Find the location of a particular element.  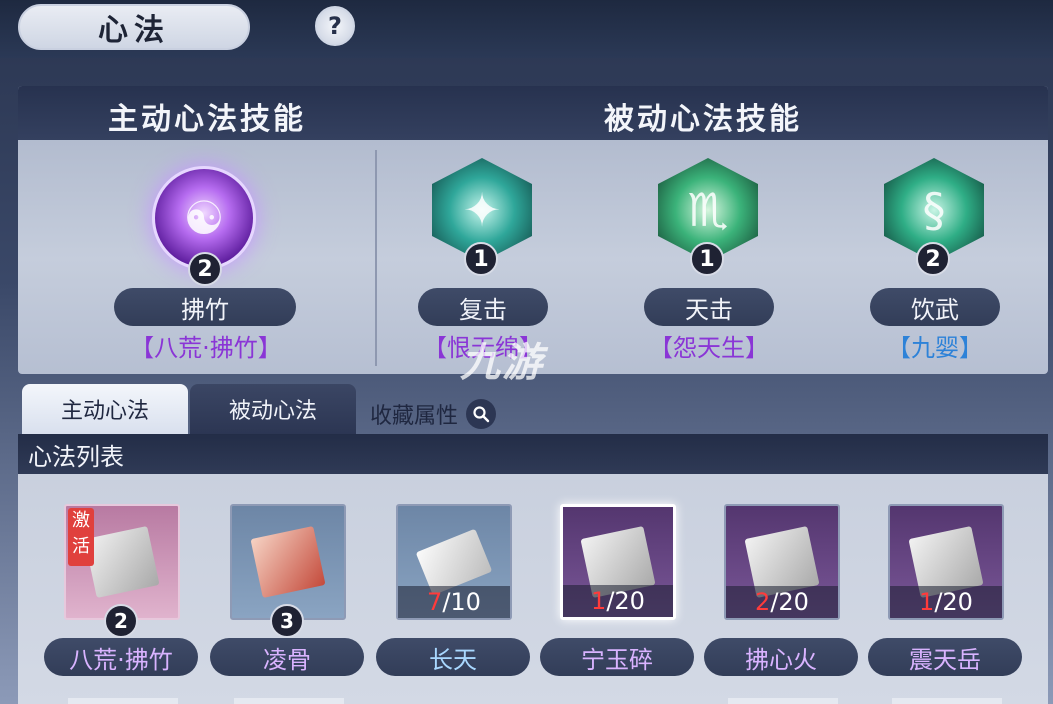

passive-skills-heading: 被动心法技能 is located at coordinates (703, 119).